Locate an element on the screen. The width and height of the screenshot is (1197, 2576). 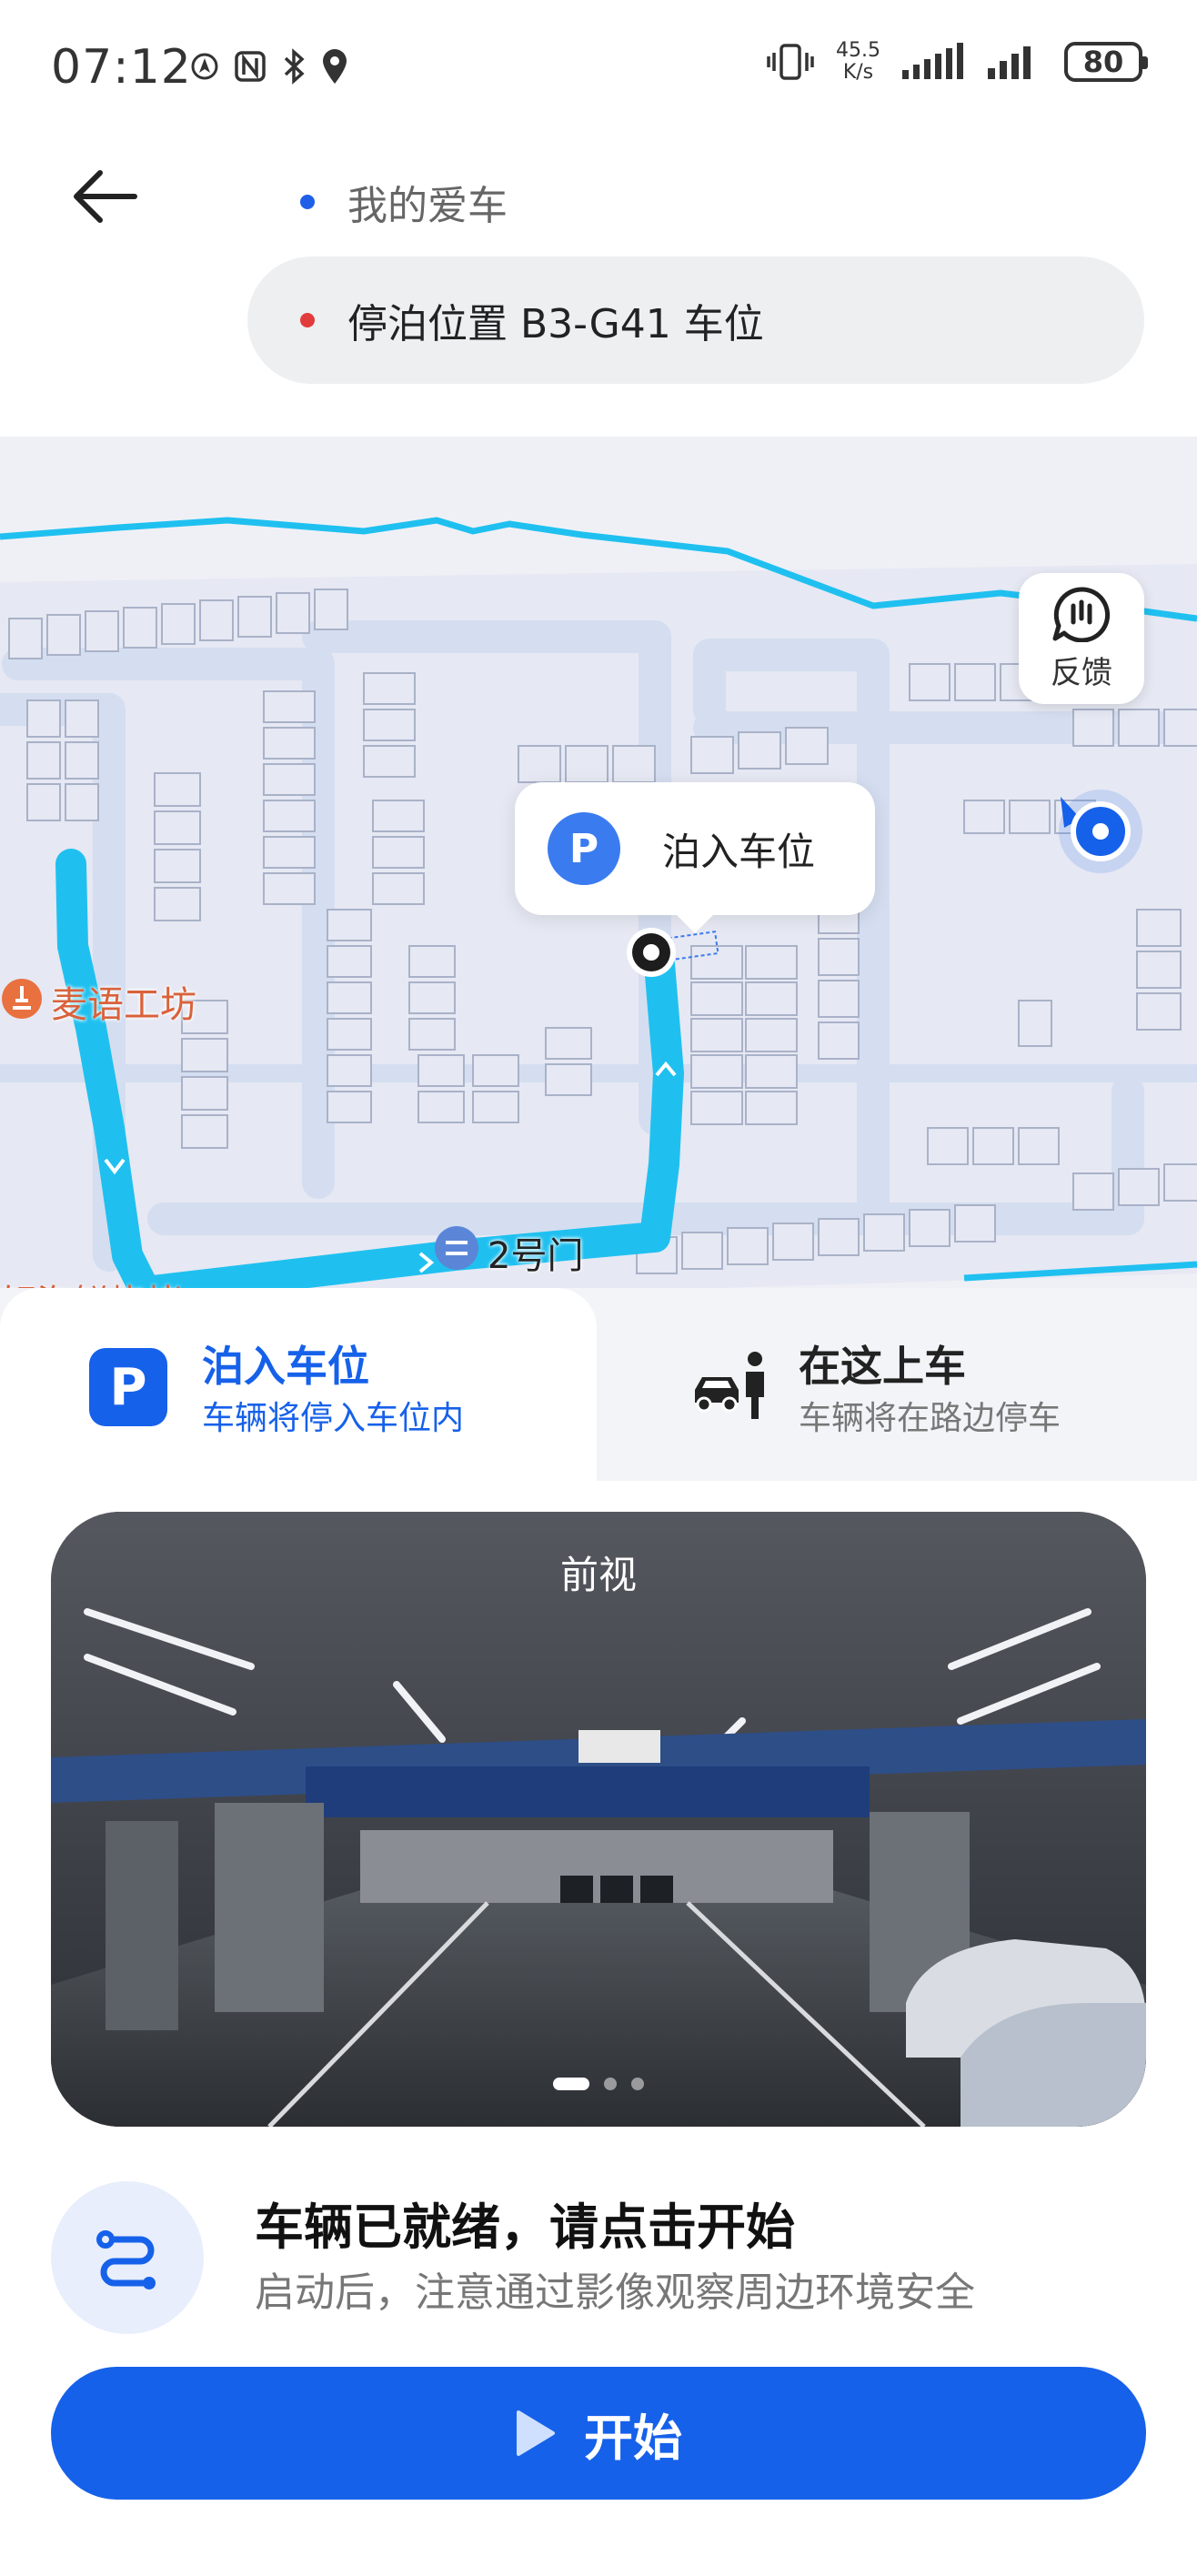
poi-pin-icon is located at coordinates (22, 999).